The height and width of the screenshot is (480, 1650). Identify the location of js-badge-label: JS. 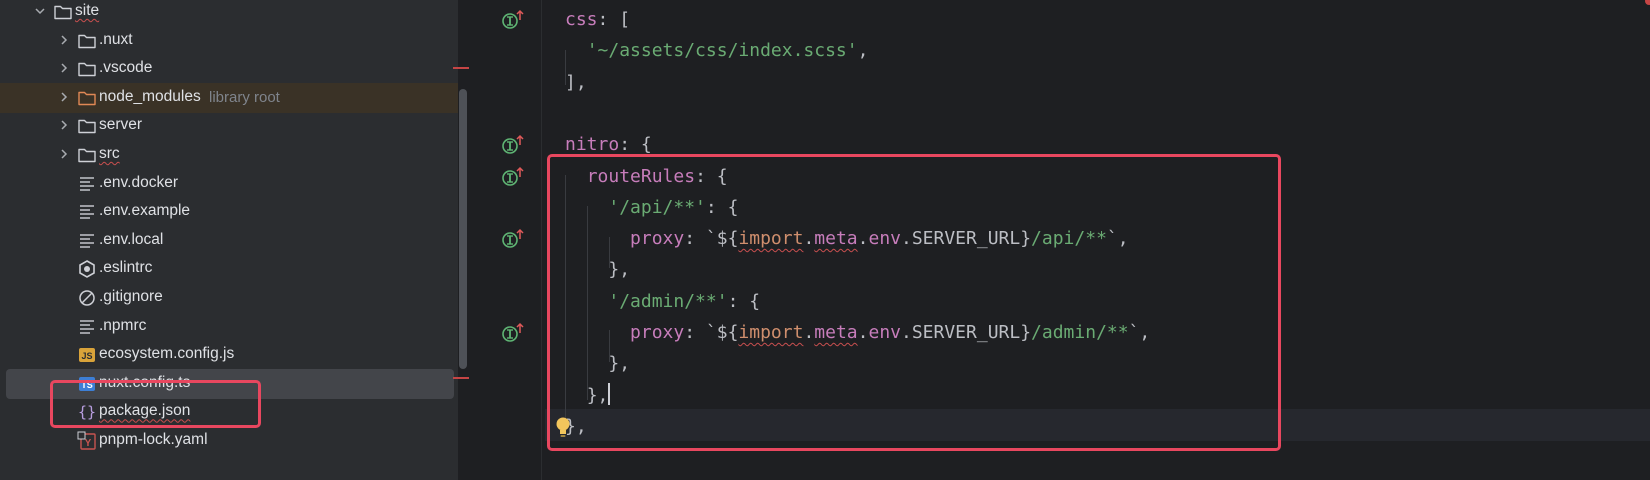
(86, 356).